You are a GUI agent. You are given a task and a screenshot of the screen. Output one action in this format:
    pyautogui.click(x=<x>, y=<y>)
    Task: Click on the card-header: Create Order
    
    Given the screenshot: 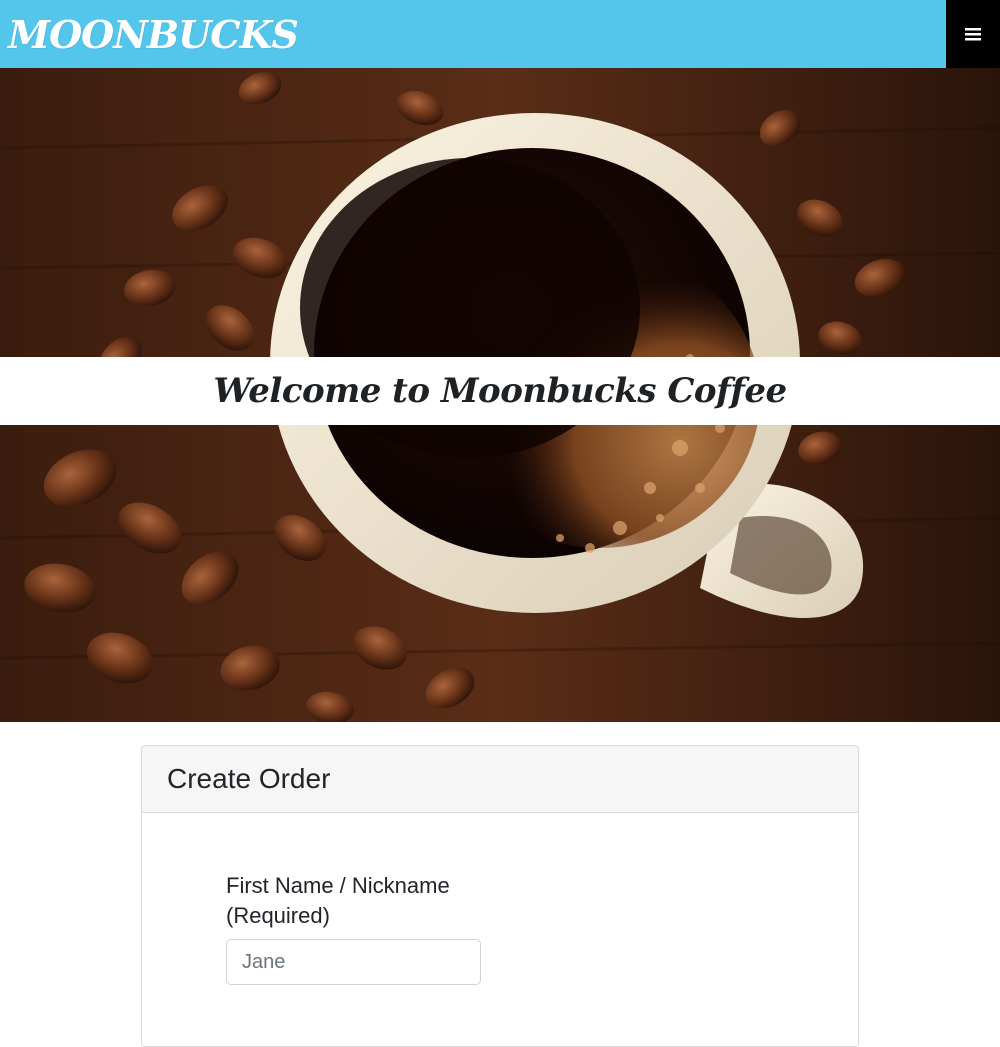 What is the action you would take?
    pyautogui.click(x=500, y=779)
    